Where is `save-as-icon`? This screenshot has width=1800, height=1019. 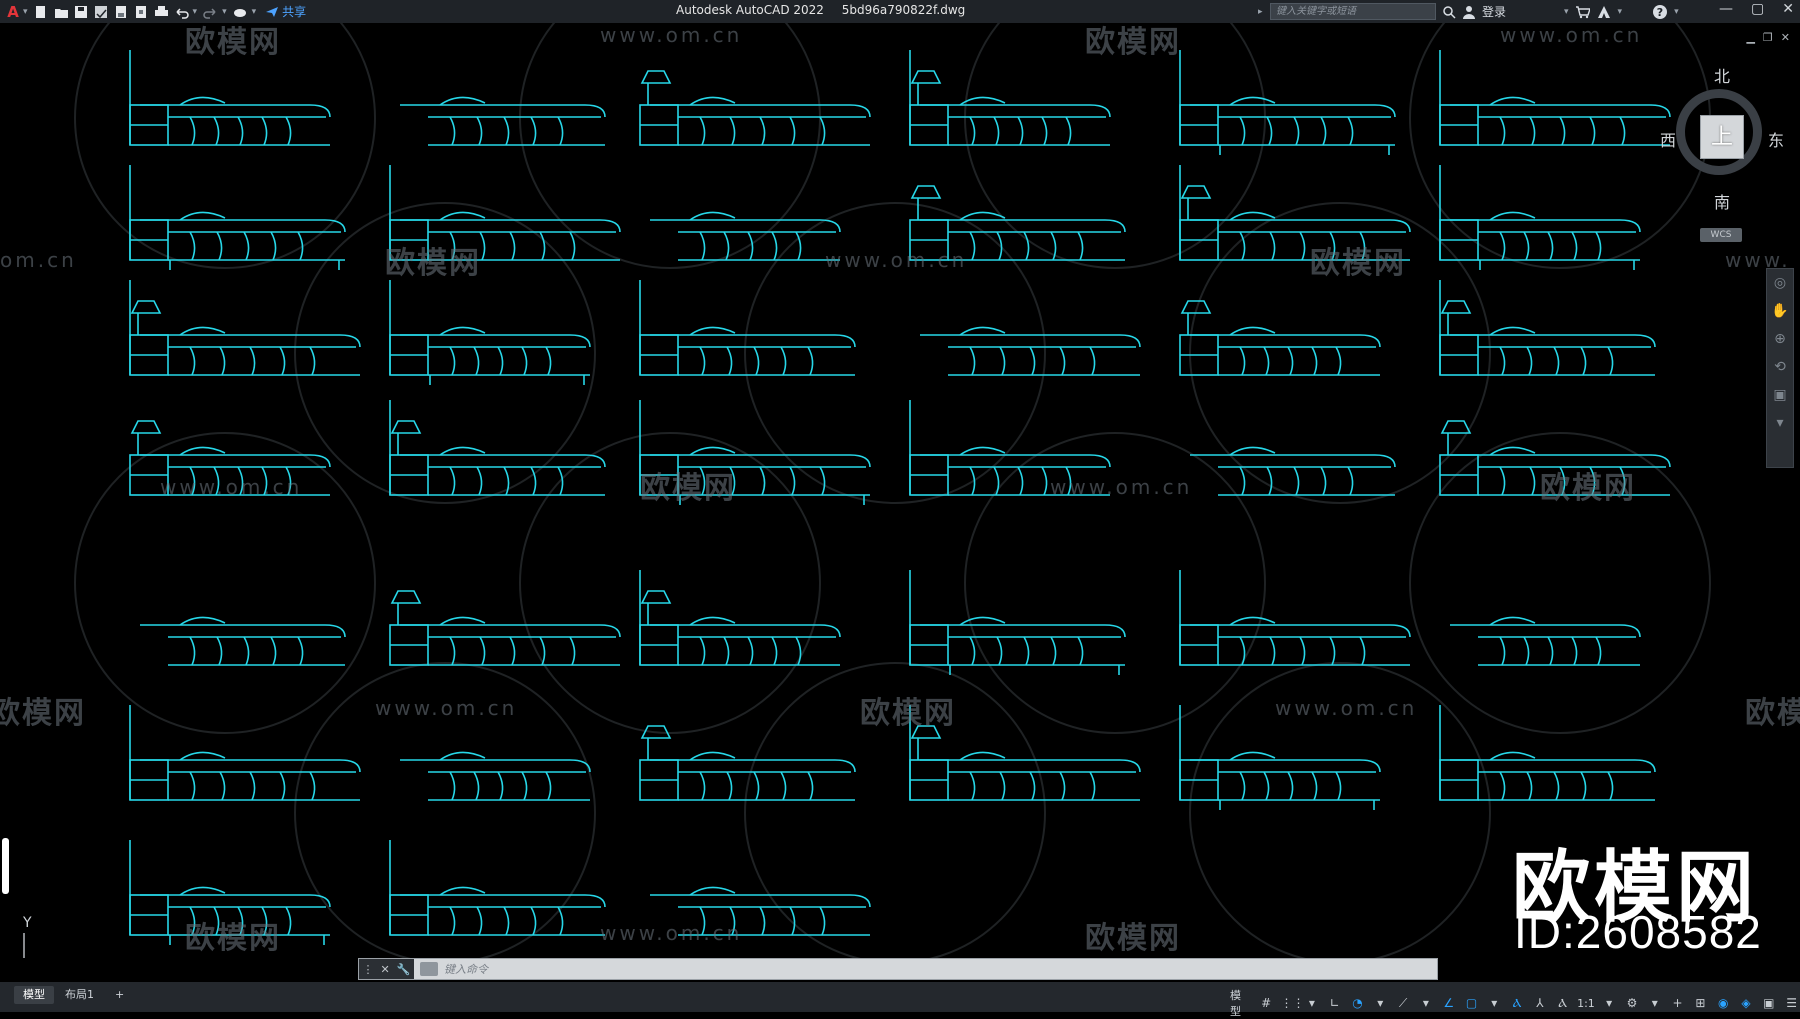
save-as-icon is located at coordinates (101, 11).